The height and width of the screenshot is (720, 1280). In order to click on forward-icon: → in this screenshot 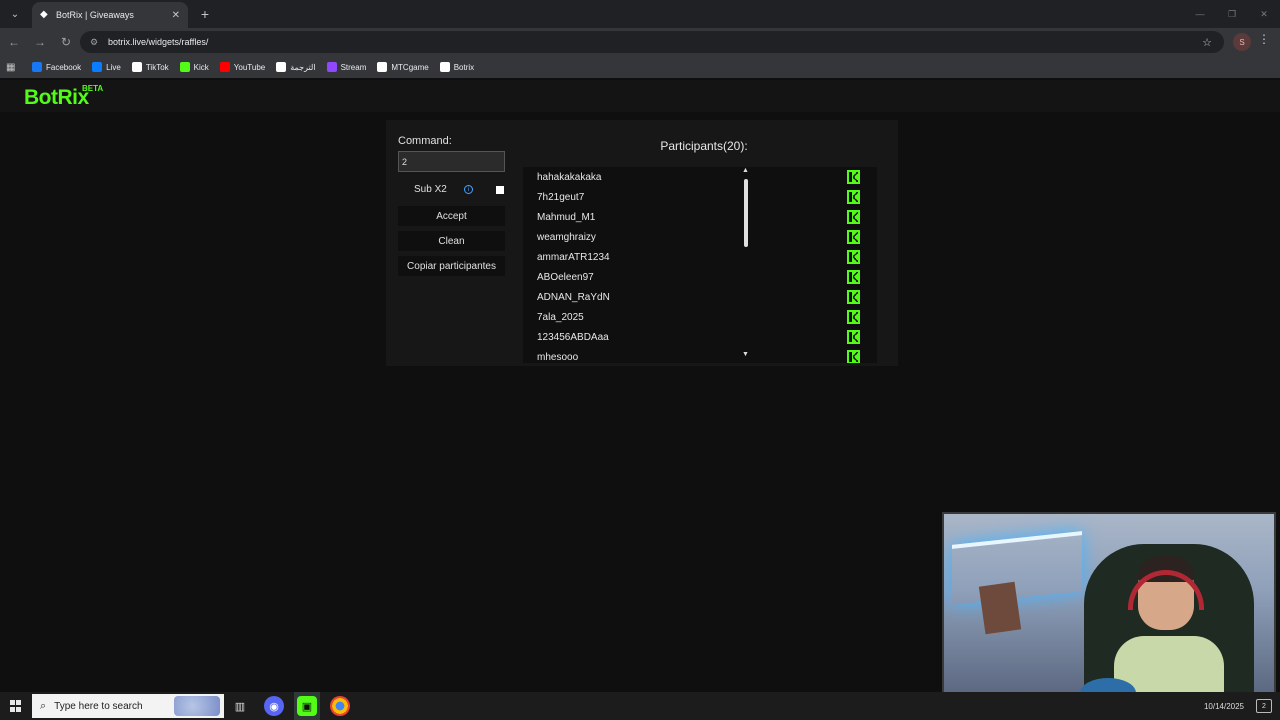, I will do `click(40, 42)`.